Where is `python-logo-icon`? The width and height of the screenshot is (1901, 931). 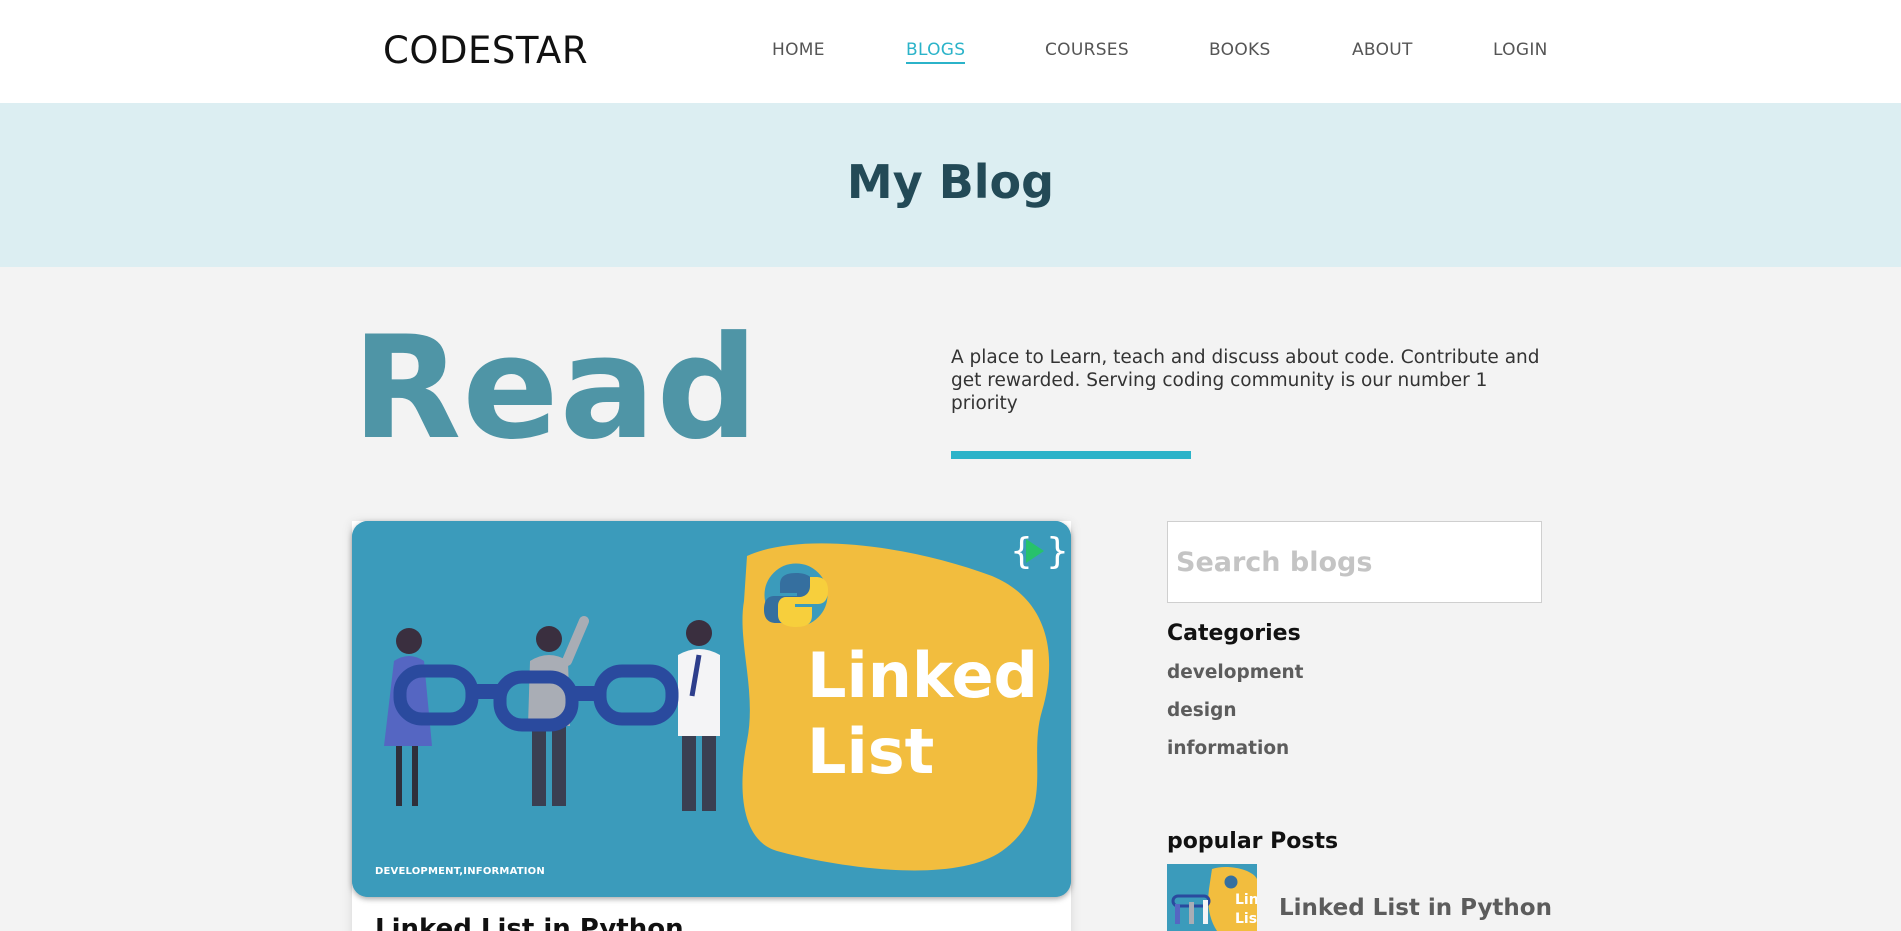
python-logo-icon is located at coordinates (796, 595).